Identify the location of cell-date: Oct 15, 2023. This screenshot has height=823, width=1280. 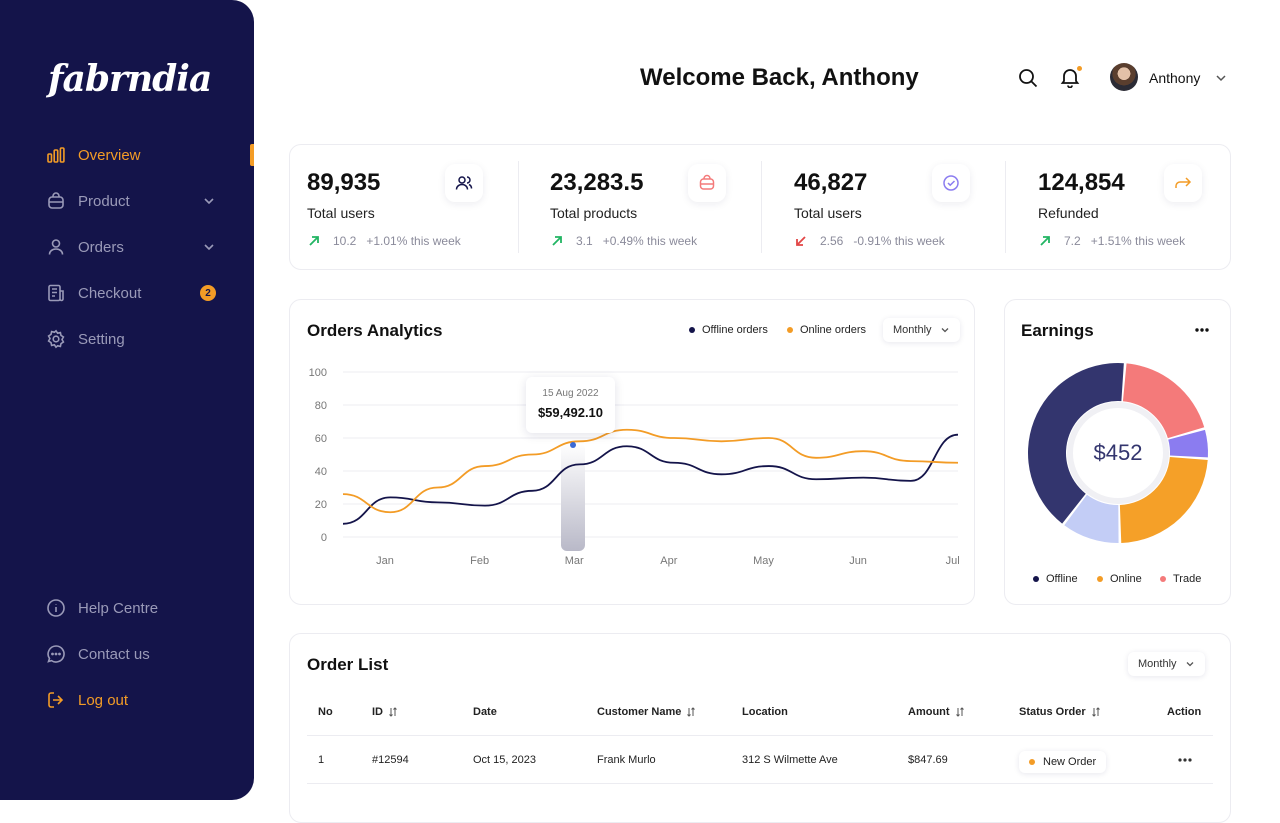
(504, 760).